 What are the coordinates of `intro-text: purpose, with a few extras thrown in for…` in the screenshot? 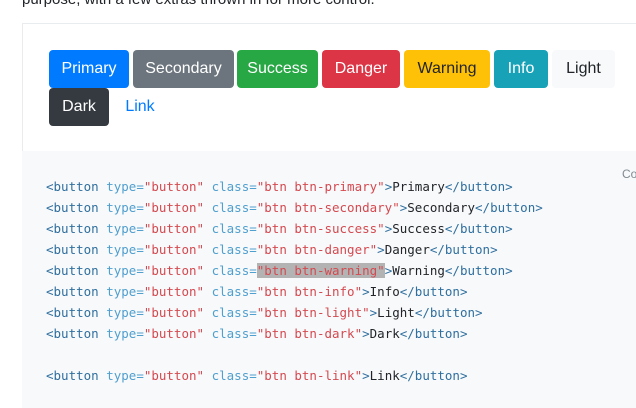 It's located at (329, 4).